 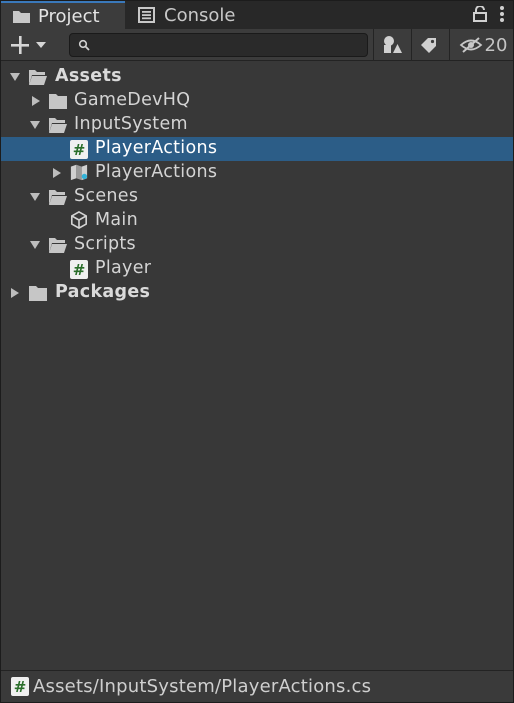 What do you see at coordinates (148, 15) in the screenshot?
I see `console-icon` at bounding box center [148, 15].